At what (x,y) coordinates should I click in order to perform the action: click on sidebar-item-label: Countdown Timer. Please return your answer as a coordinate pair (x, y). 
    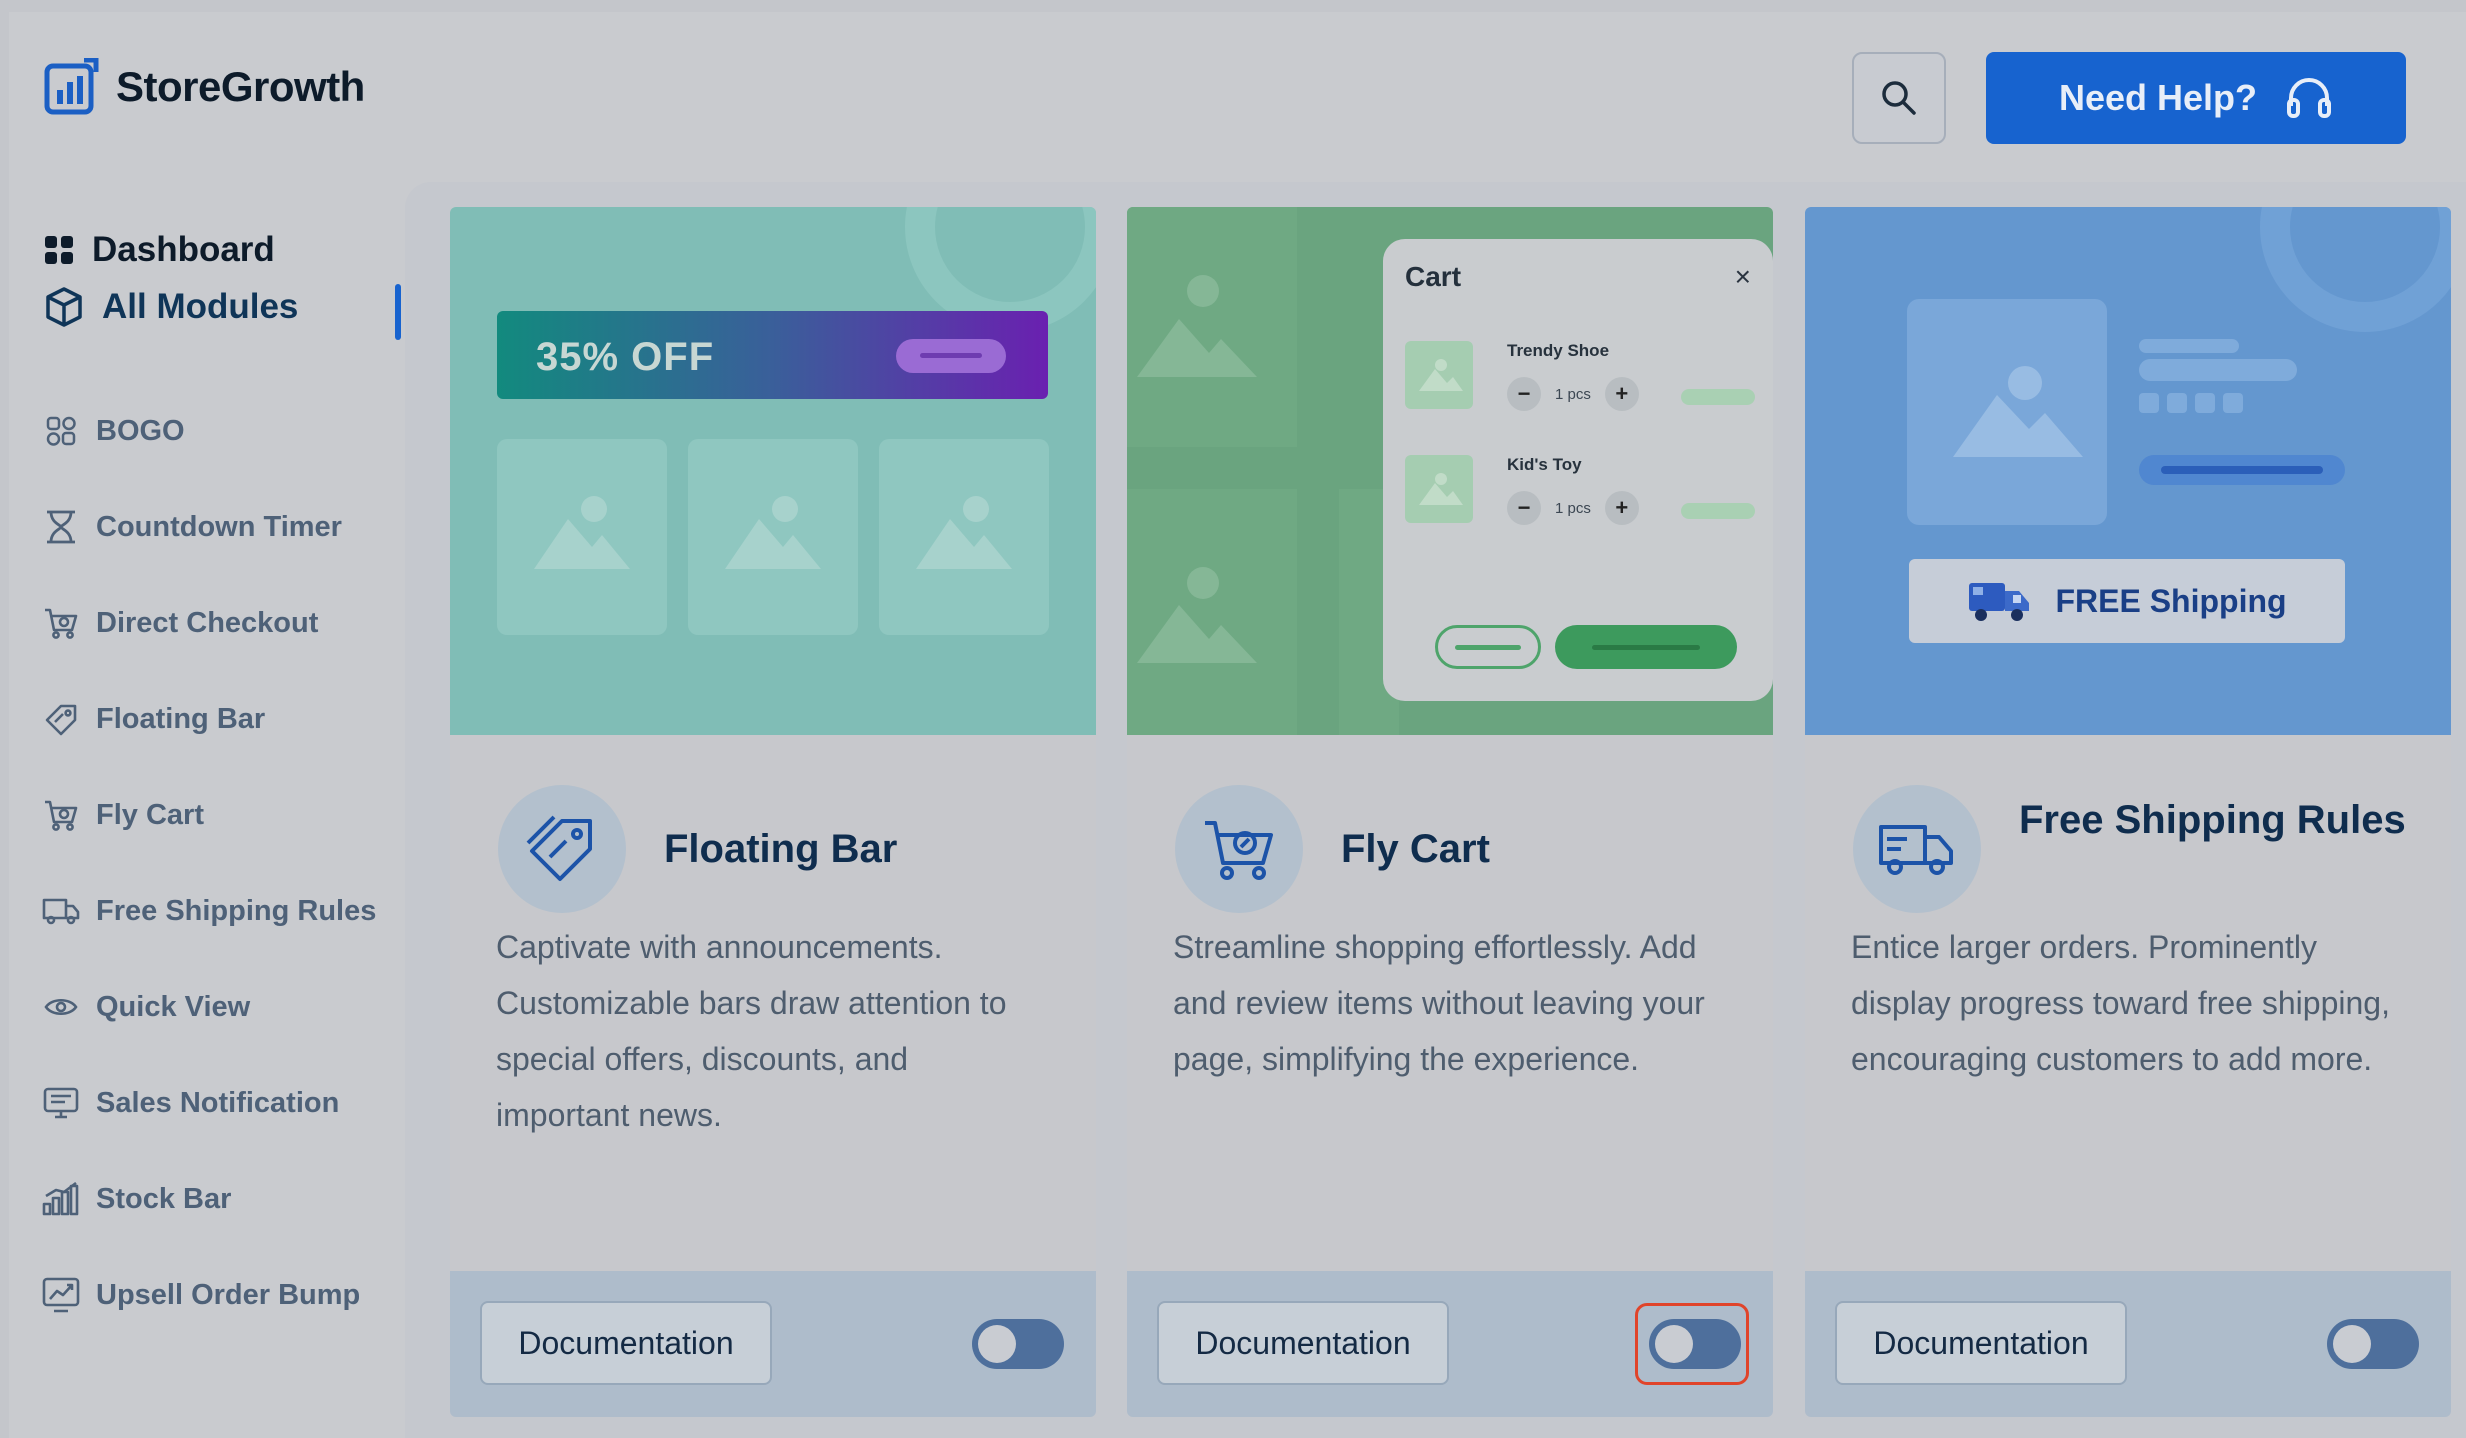
    Looking at the image, I should click on (219, 526).